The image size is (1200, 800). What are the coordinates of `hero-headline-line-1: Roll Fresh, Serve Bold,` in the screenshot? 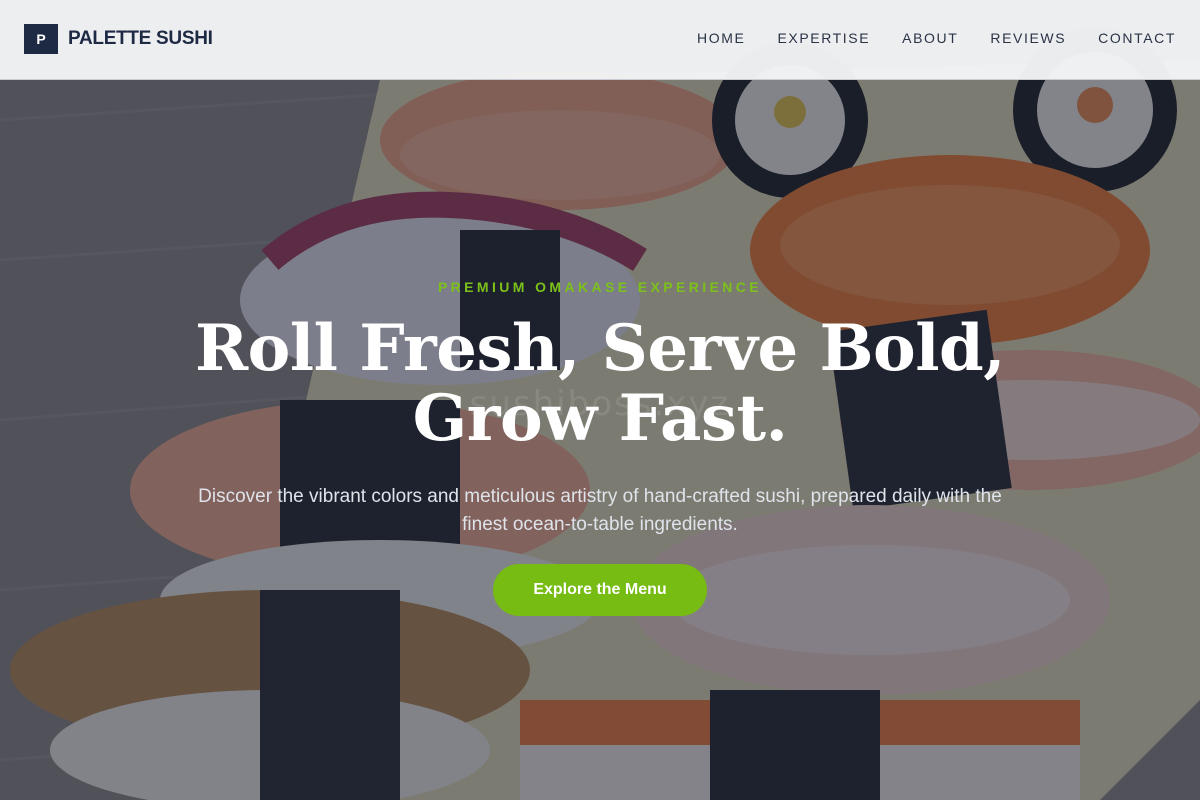 It's located at (600, 348).